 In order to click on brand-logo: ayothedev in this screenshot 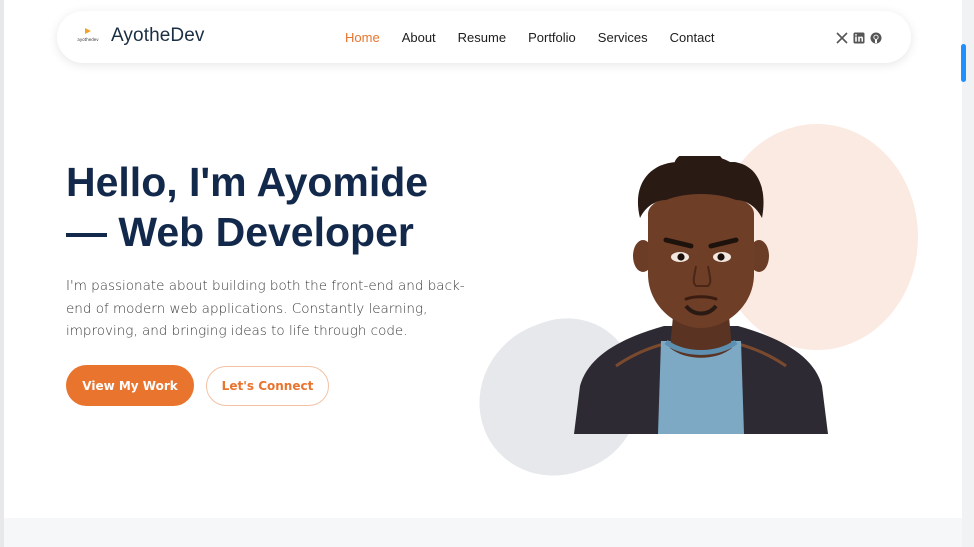, I will do `click(88, 35)`.